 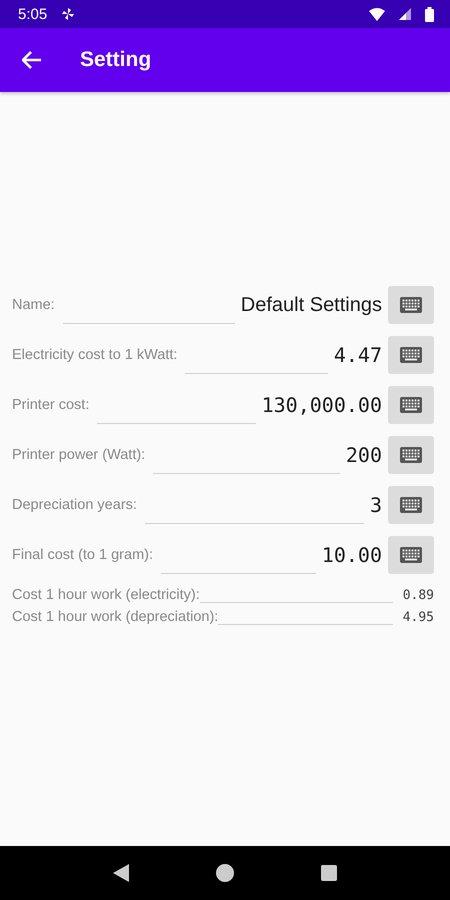 I want to click on setting-label: Depreciation years:, so click(x=74, y=505).